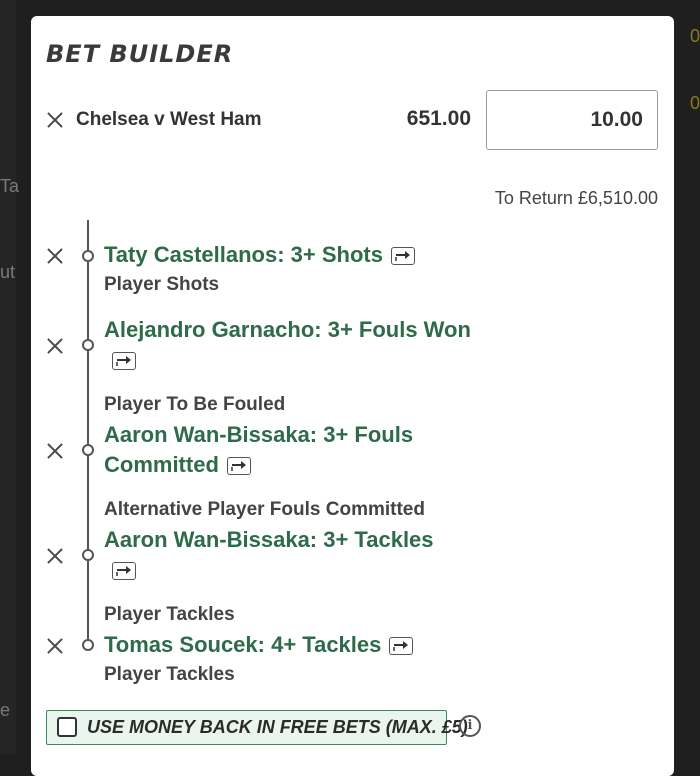  Describe the element at coordinates (314, 345) in the screenshot. I see `selection-name: Alejandro Garnacho: 3+ Fouls Won` at that location.